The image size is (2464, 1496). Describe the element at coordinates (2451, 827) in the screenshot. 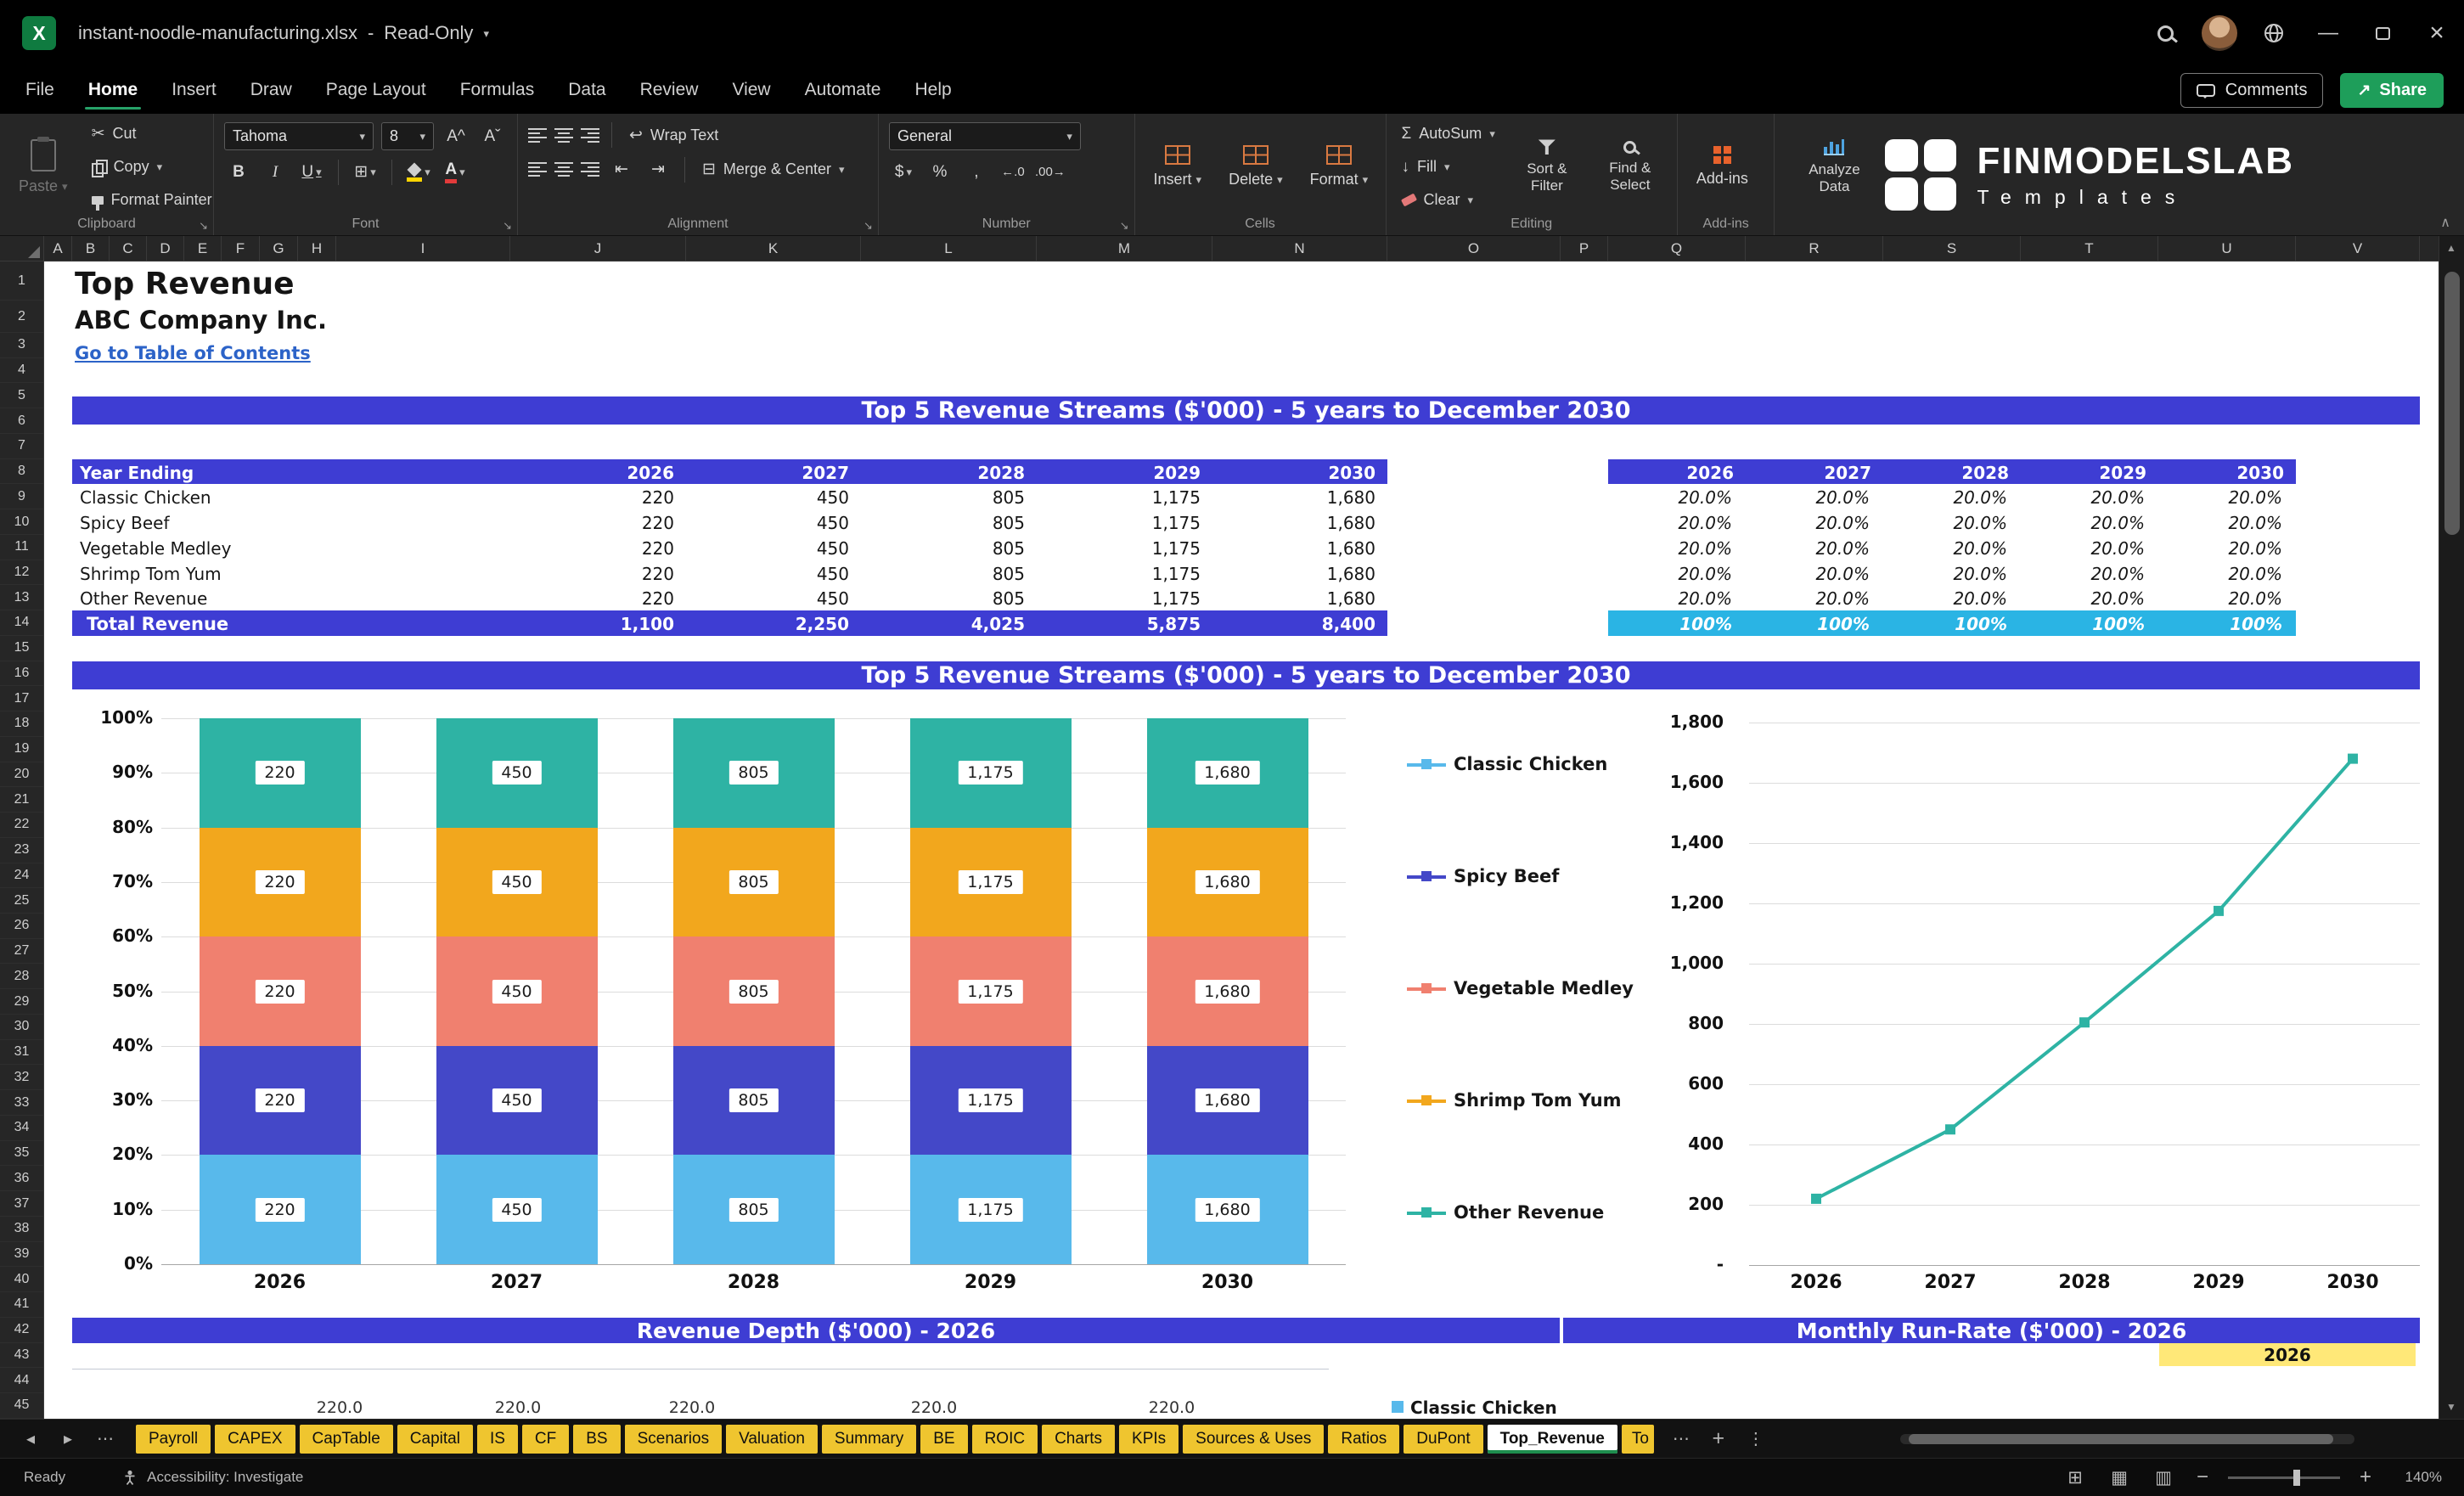

I see `vertical-scrollbar` at that location.